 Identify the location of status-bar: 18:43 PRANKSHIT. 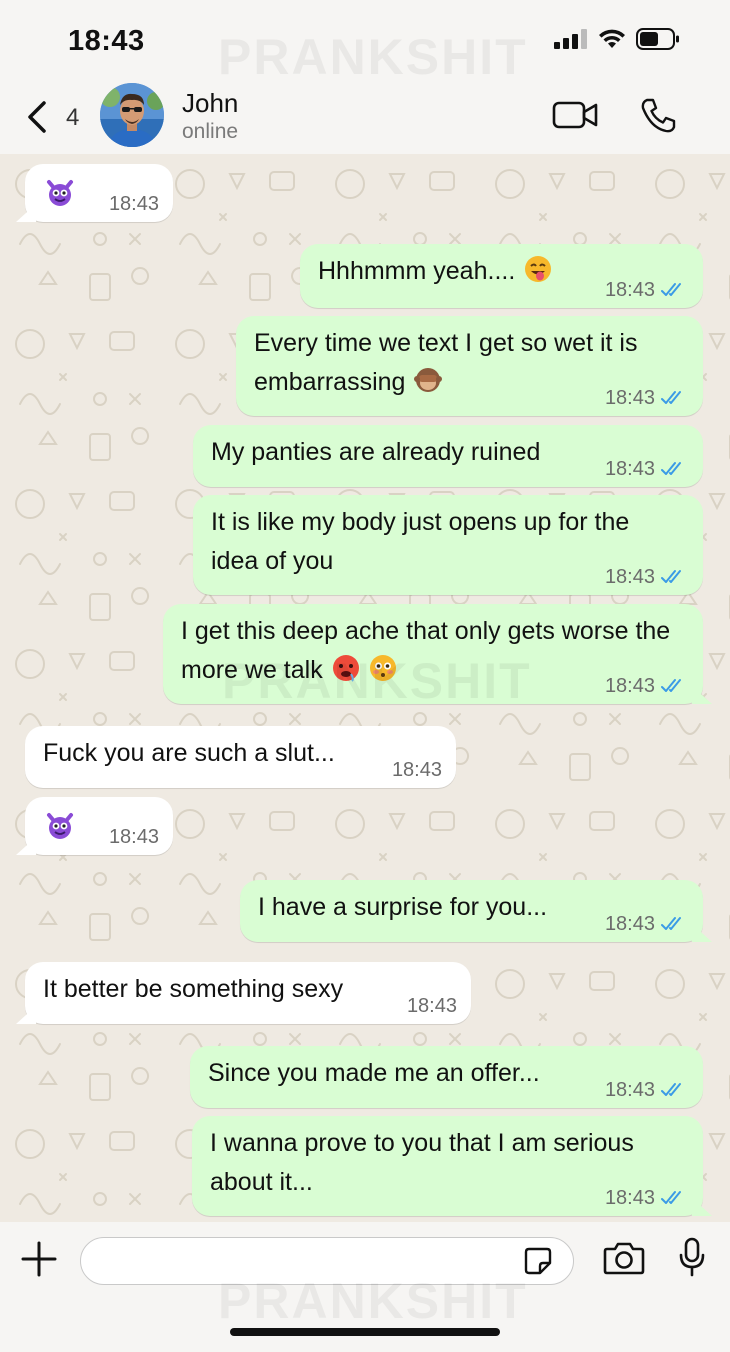
(365, 42).